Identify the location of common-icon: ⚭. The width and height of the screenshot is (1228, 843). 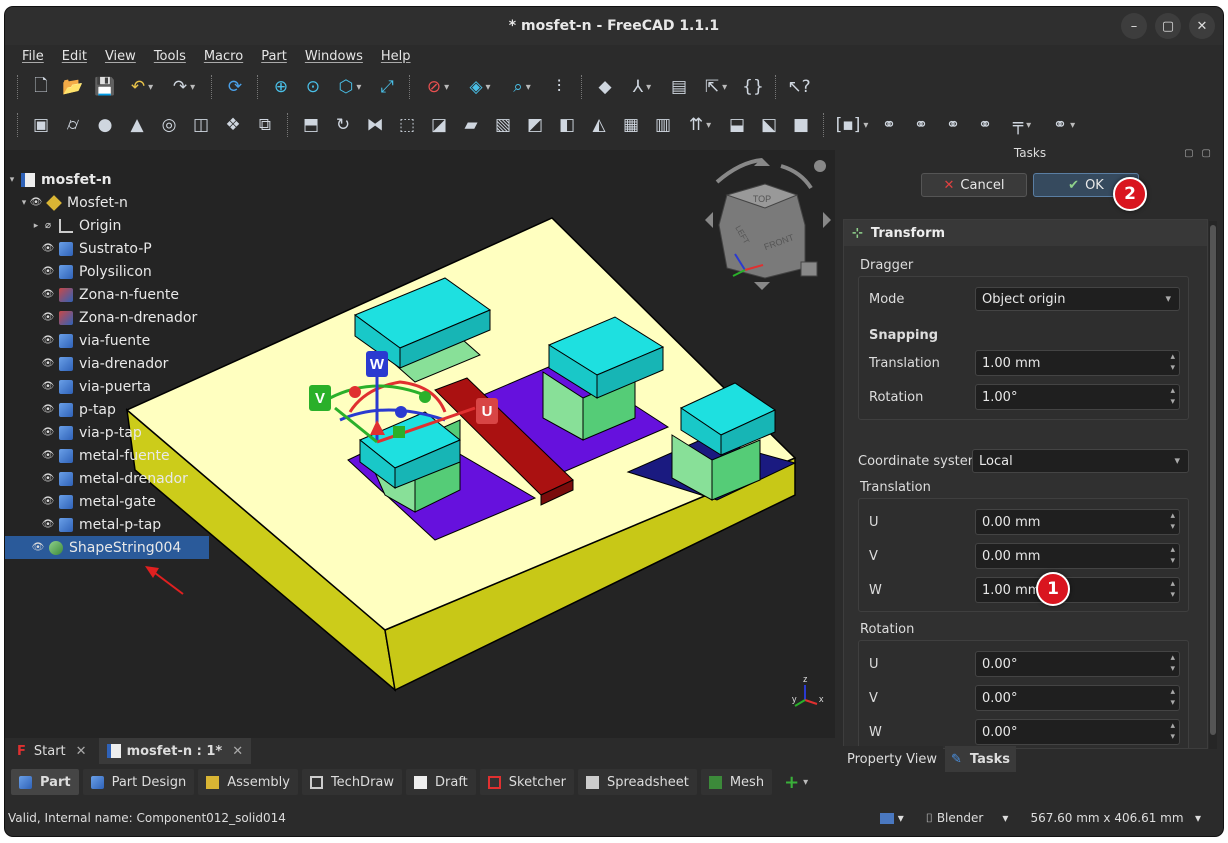
(985, 125).